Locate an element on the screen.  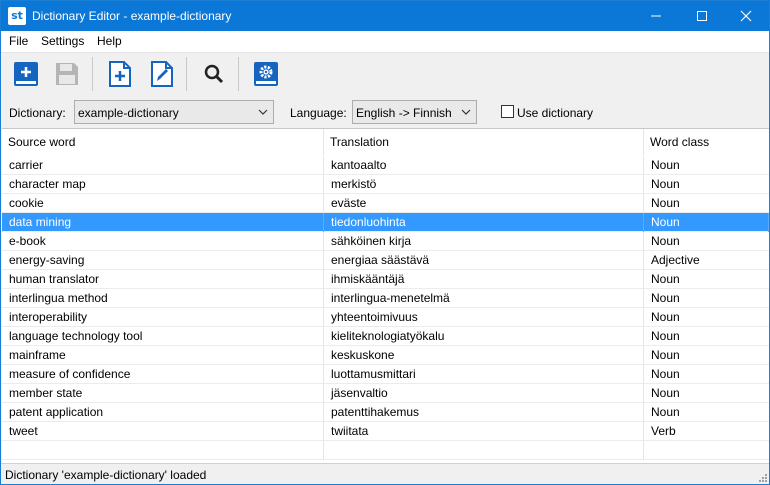
menu-help: Help is located at coordinates (109, 41).